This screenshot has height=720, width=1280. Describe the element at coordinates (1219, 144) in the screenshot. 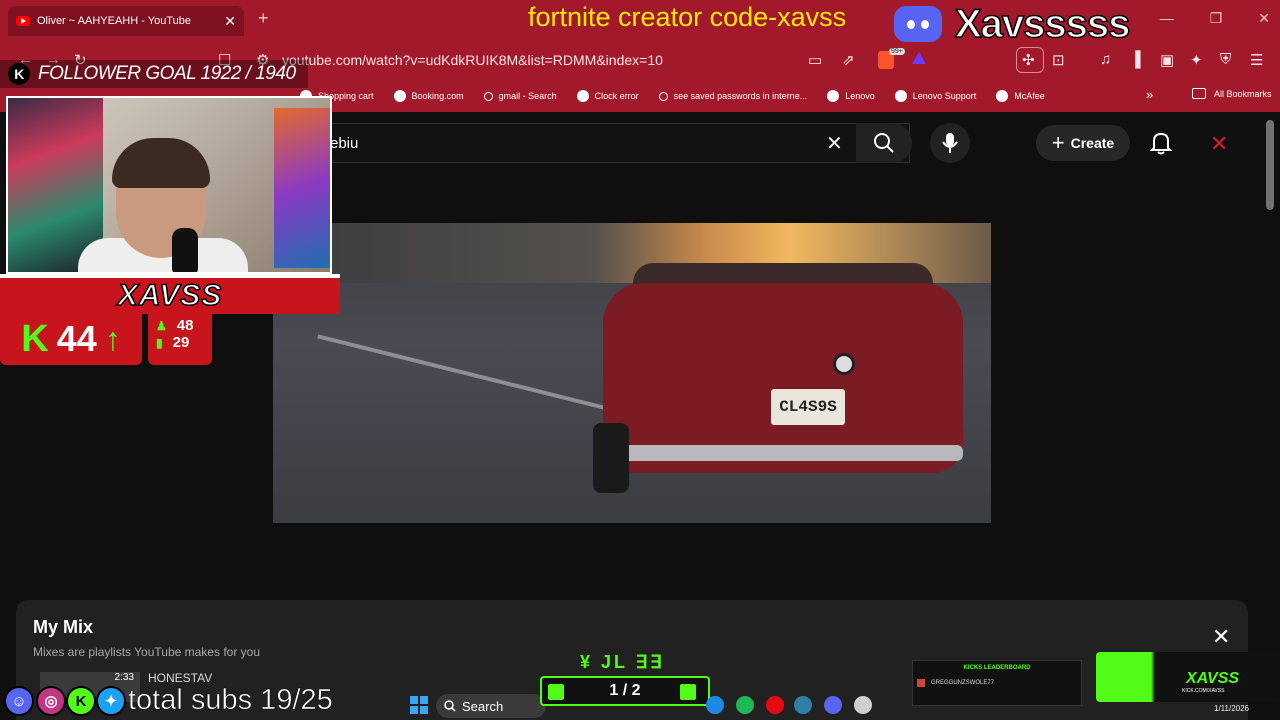

I see `avatar: ✕` at that location.